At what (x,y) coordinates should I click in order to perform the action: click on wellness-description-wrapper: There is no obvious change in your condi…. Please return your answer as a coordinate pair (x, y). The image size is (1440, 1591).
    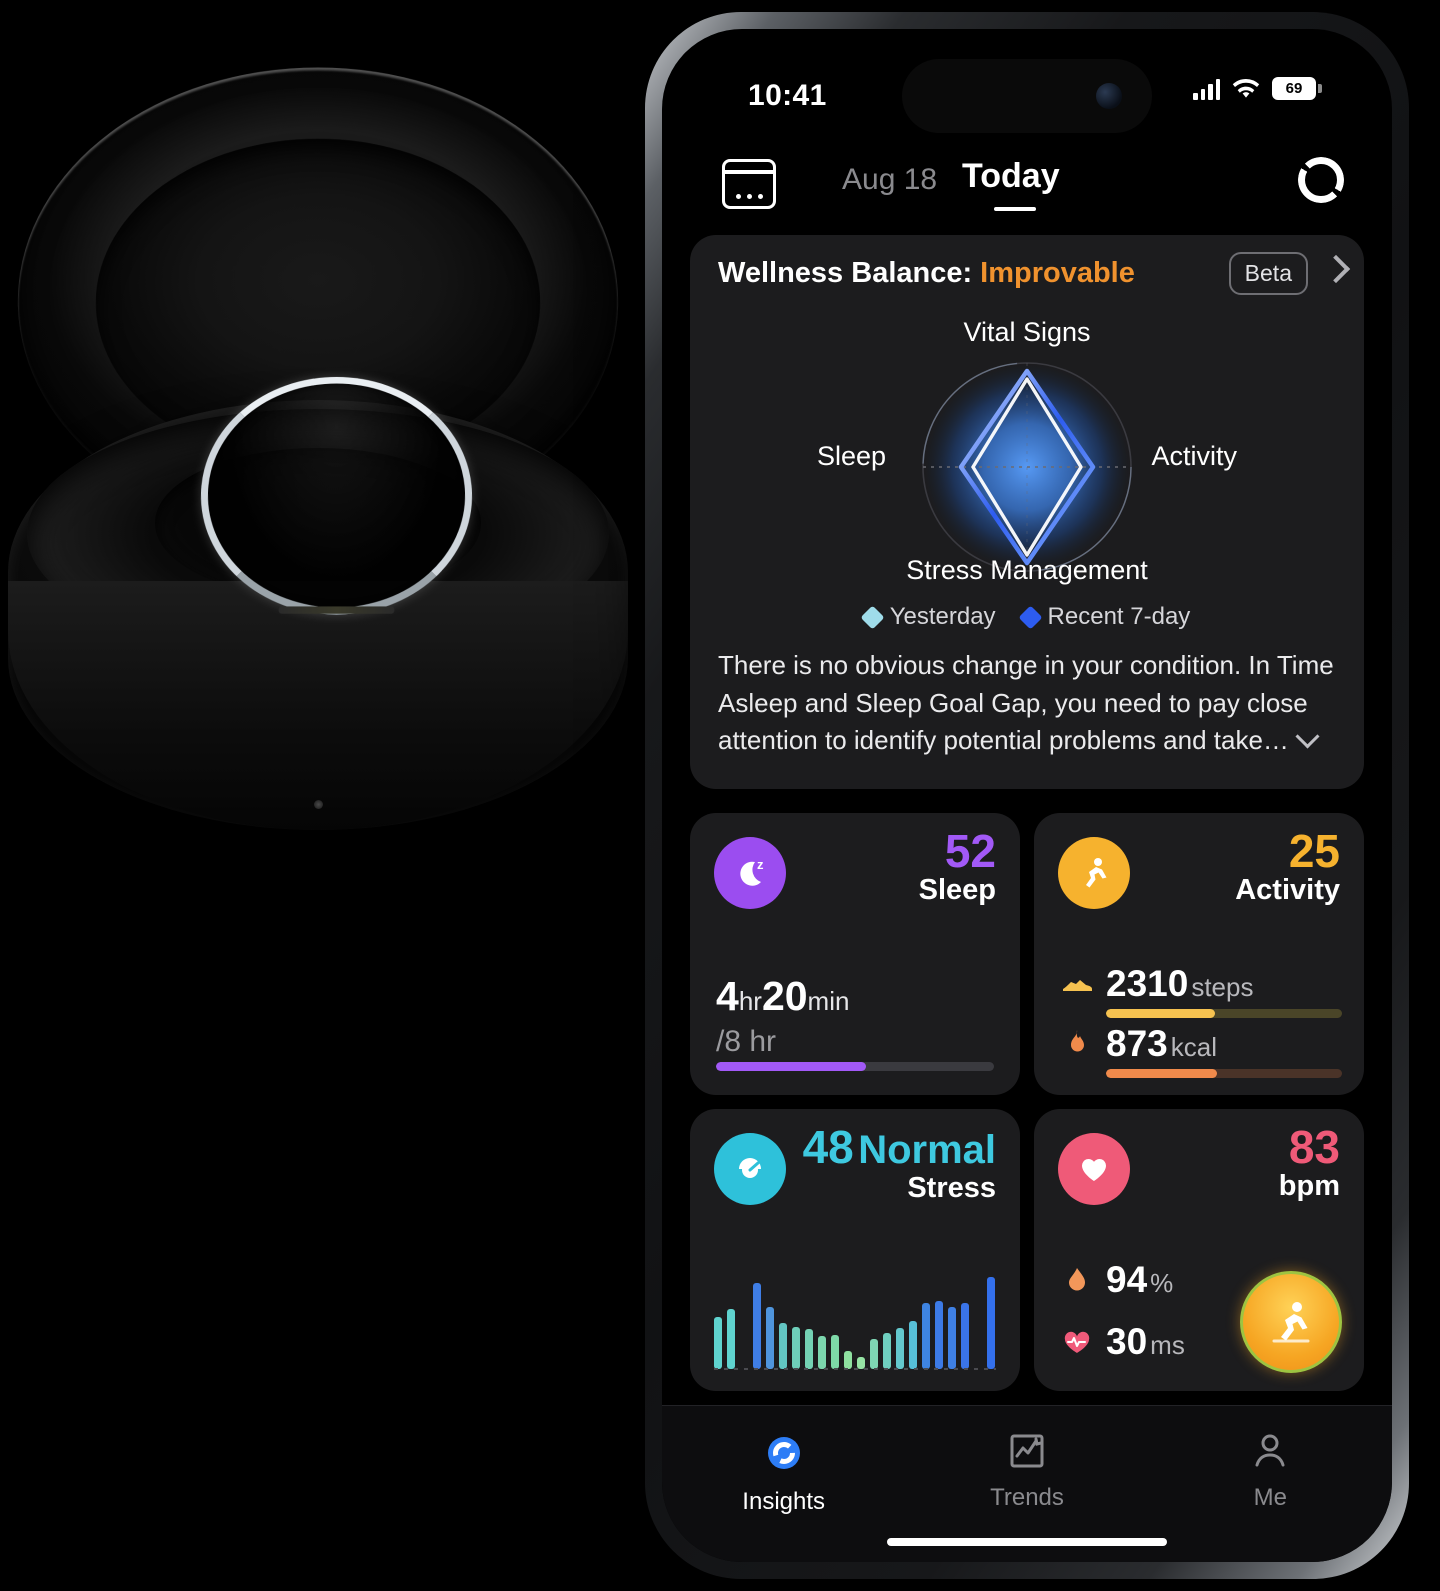
    Looking at the image, I should click on (1029, 703).